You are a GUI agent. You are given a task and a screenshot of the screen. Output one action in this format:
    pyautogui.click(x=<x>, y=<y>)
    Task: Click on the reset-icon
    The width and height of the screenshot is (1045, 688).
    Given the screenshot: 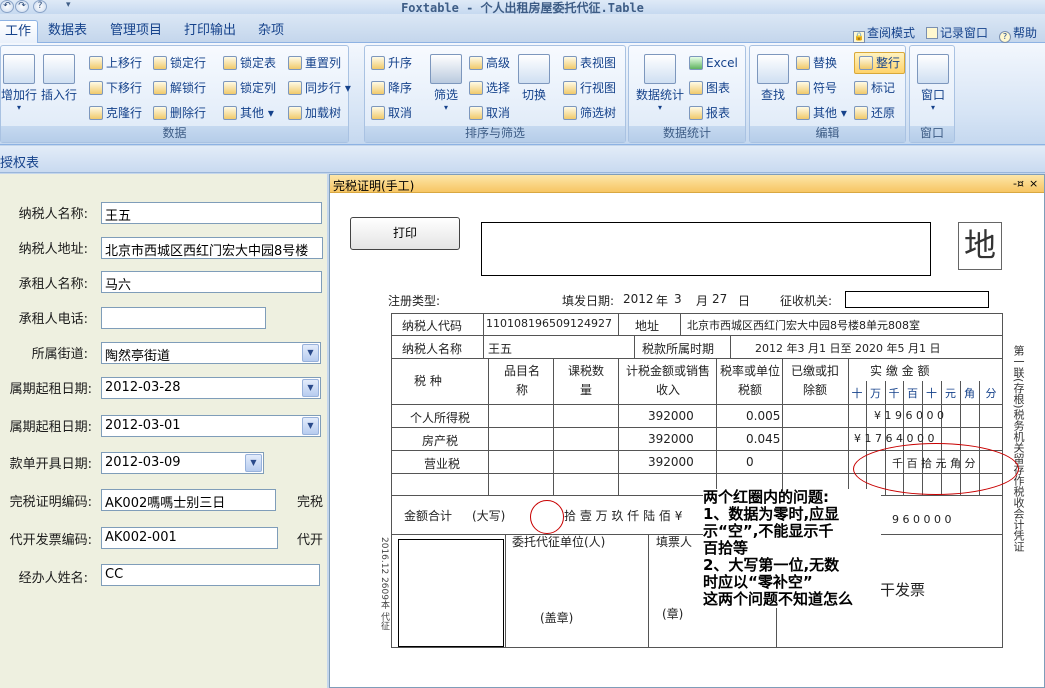 What is the action you would take?
    pyautogui.click(x=295, y=63)
    